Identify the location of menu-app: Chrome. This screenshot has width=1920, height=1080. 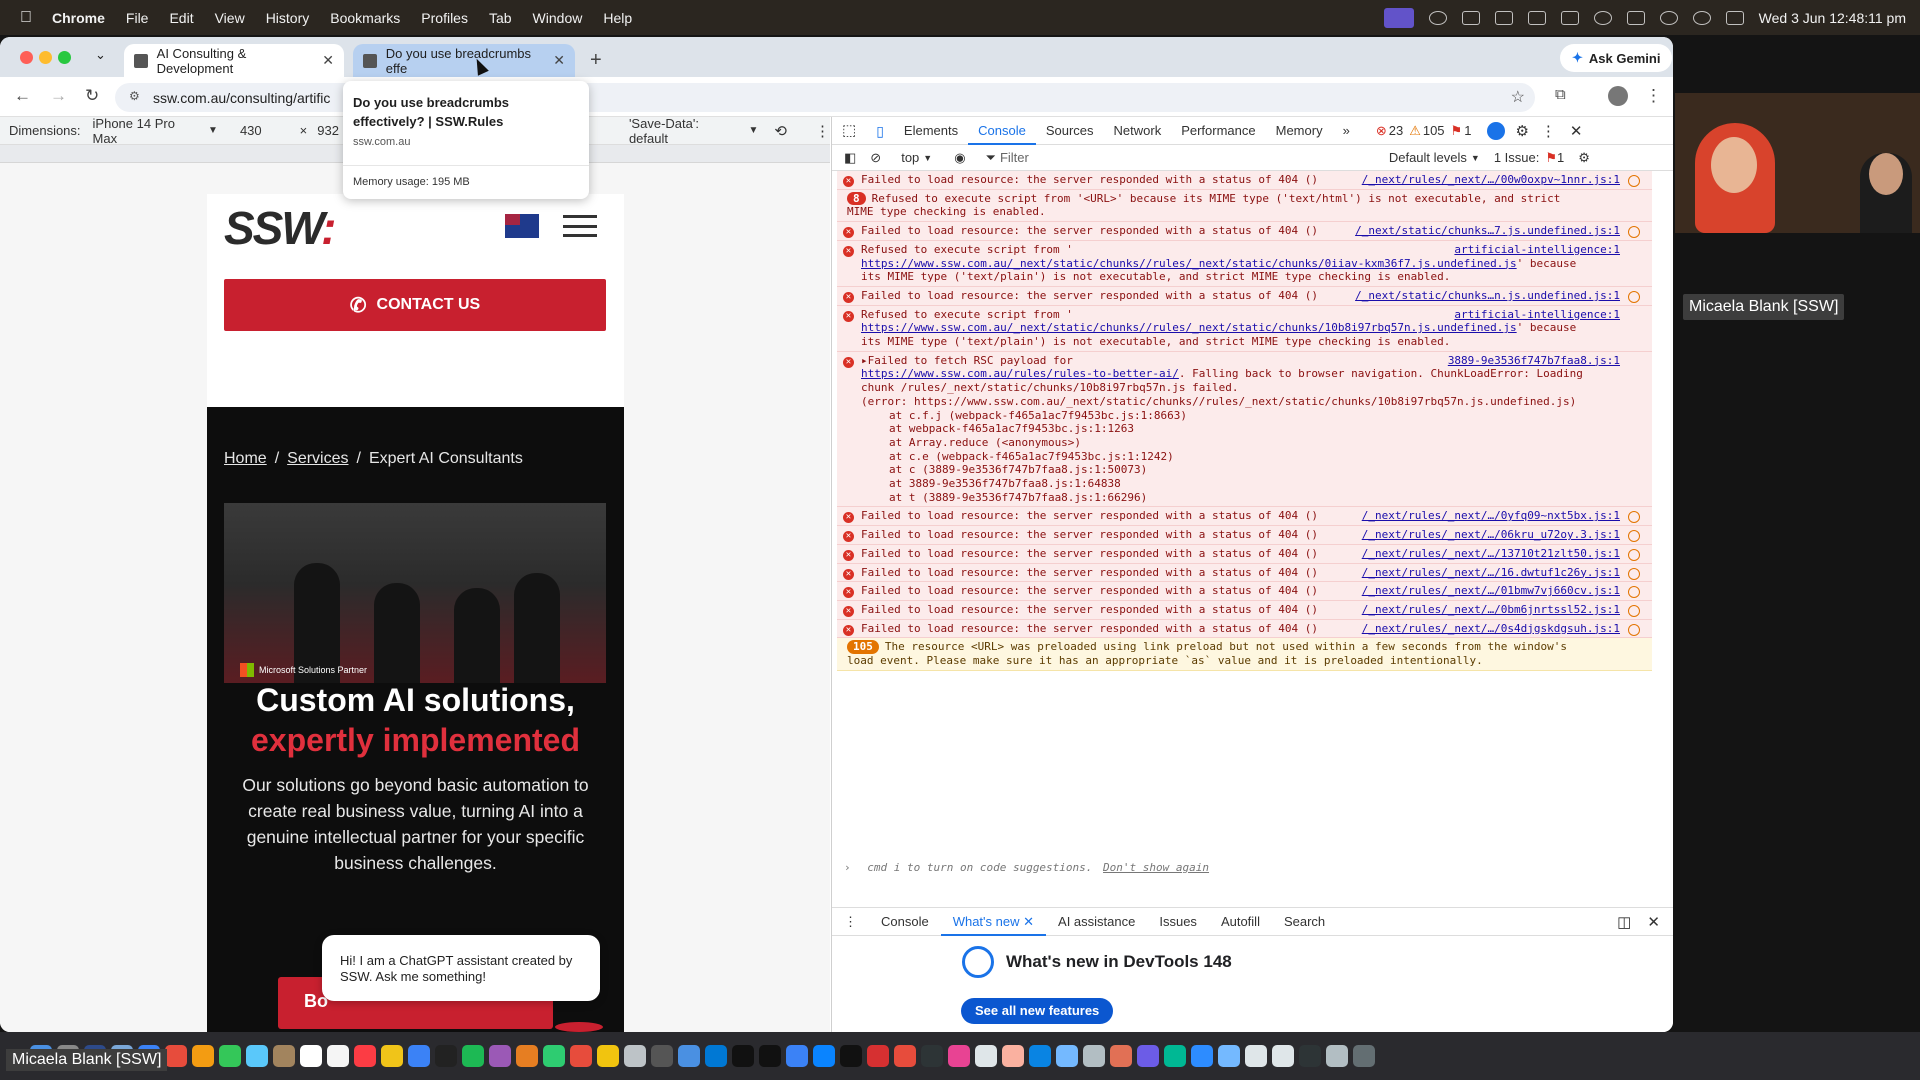
(78, 18).